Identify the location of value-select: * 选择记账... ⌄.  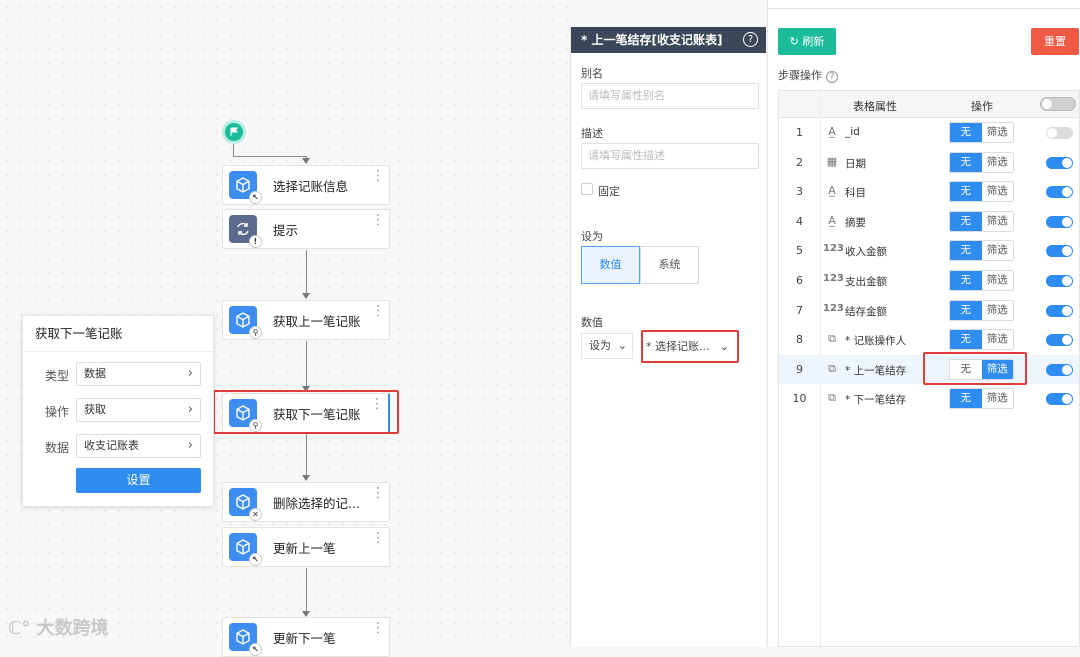
(690, 346).